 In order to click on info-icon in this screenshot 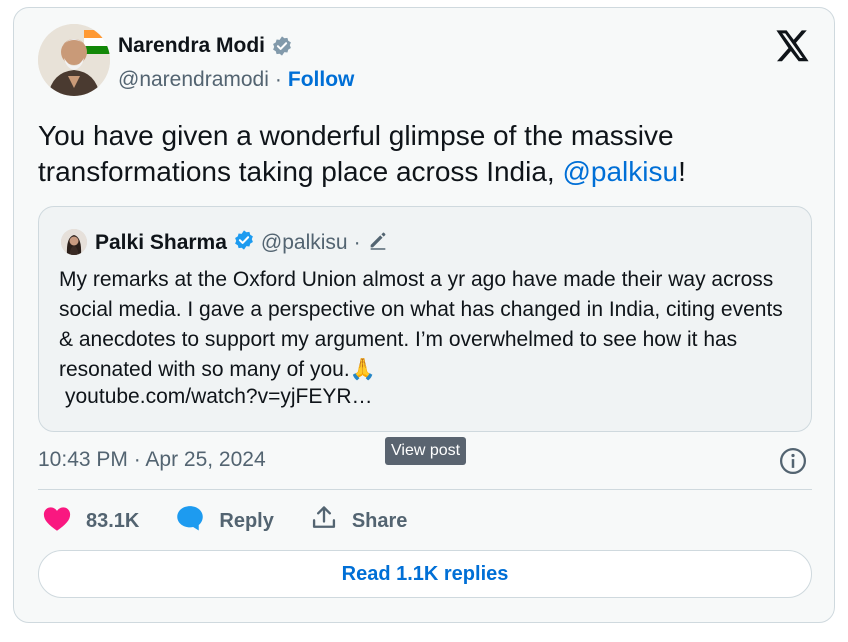, I will do `click(793, 461)`.